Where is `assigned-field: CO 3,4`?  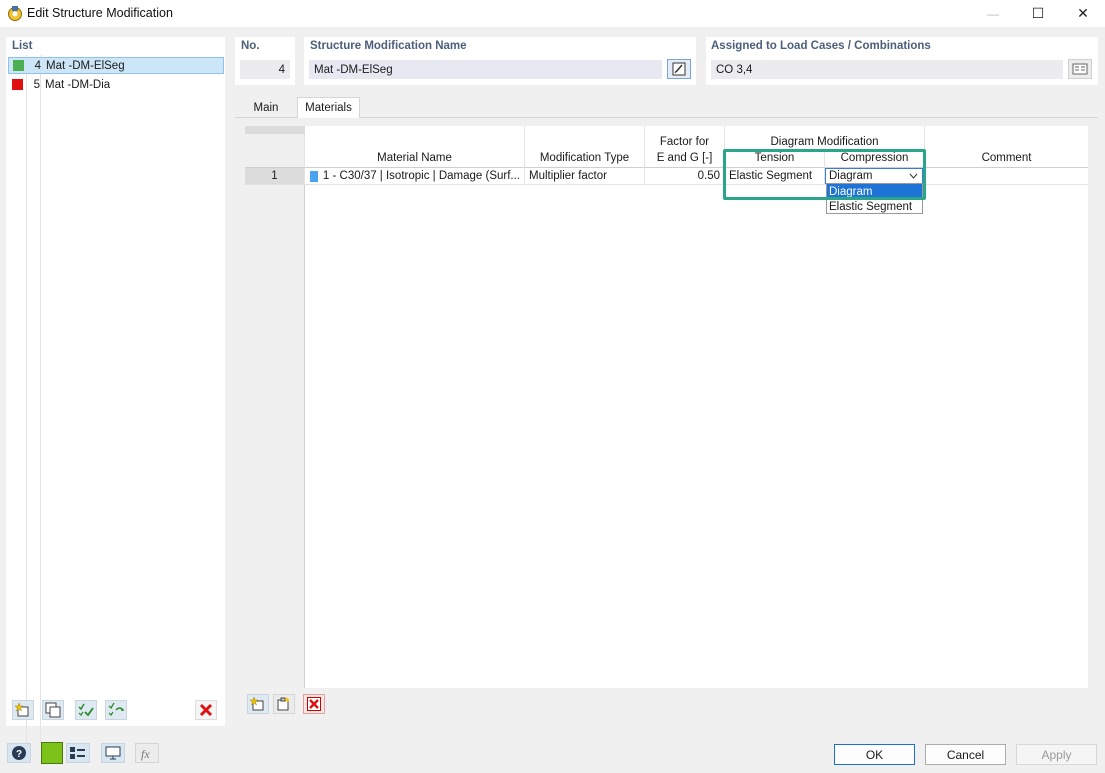 assigned-field: CO 3,4 is located at coordinates (887, 69).